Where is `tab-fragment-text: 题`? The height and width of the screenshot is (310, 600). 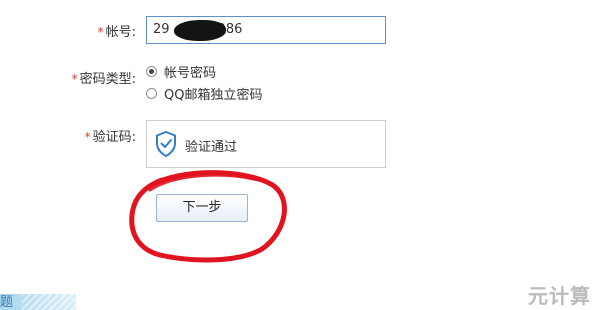 tab-fragment-text: 题 is located at coordinates (7, 302).